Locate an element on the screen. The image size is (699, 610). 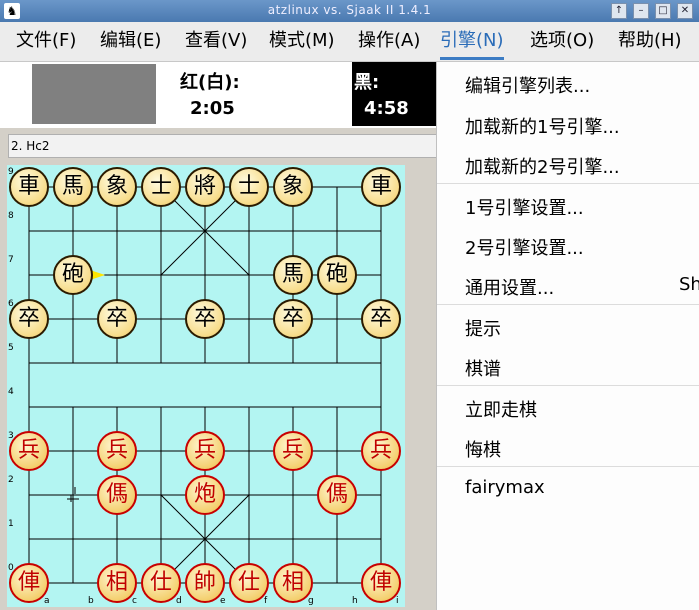
black-clock-time: 4:58 is located at coordinates (386, 108).